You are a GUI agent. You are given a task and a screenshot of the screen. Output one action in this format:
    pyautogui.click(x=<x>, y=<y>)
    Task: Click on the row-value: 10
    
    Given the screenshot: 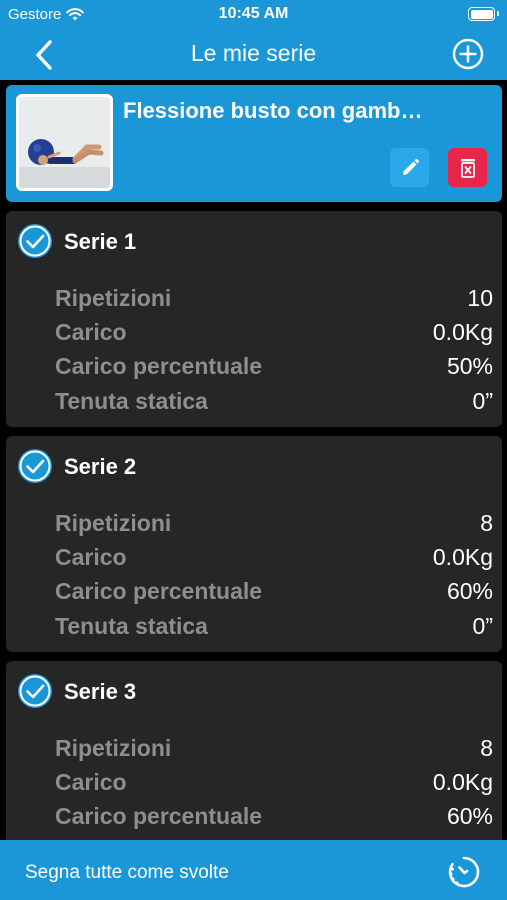 What is the action you would take?
    pyautogui.click(x=480, y=298)
    